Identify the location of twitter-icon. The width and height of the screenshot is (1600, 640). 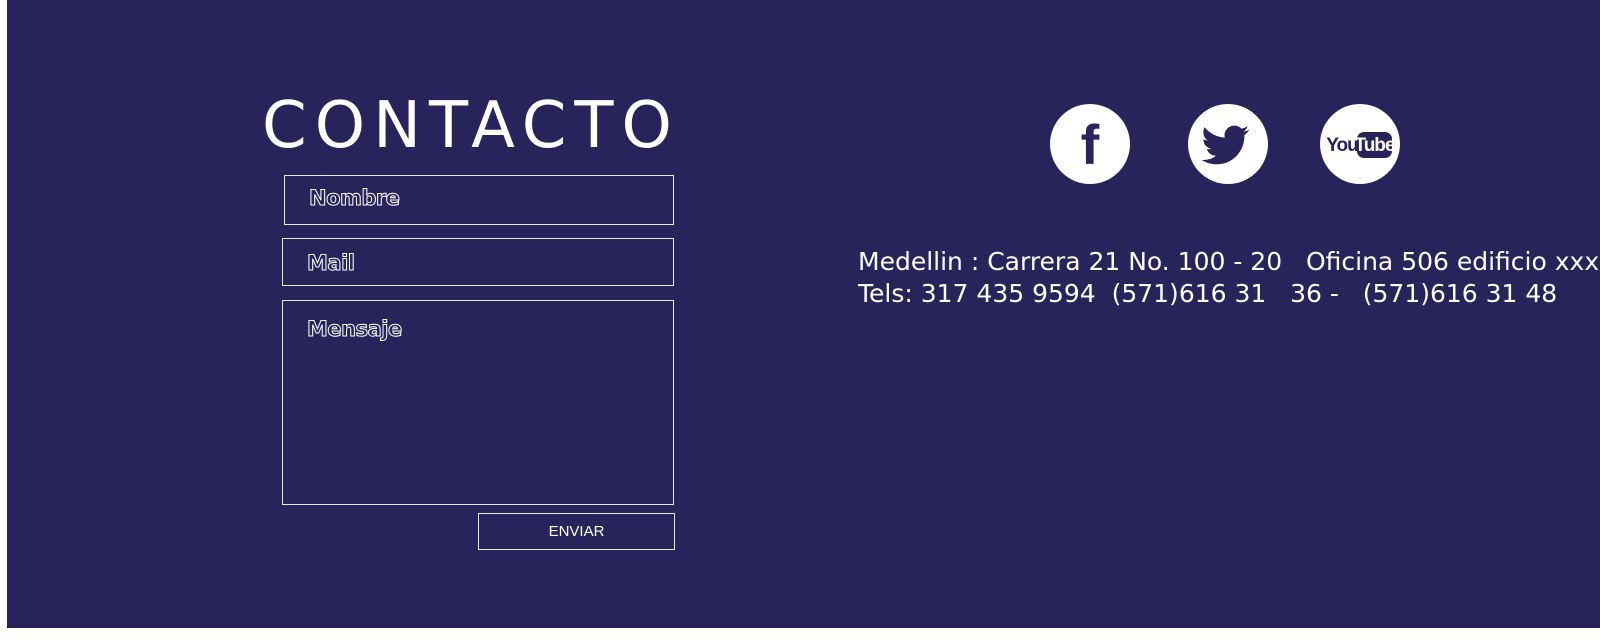
(1228, 144).